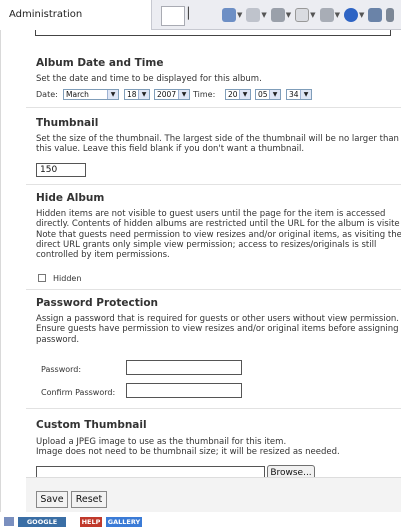 The width and height of the screenshot is (401, 531). I want to click on month-select: March ▼, so click(91, 94).